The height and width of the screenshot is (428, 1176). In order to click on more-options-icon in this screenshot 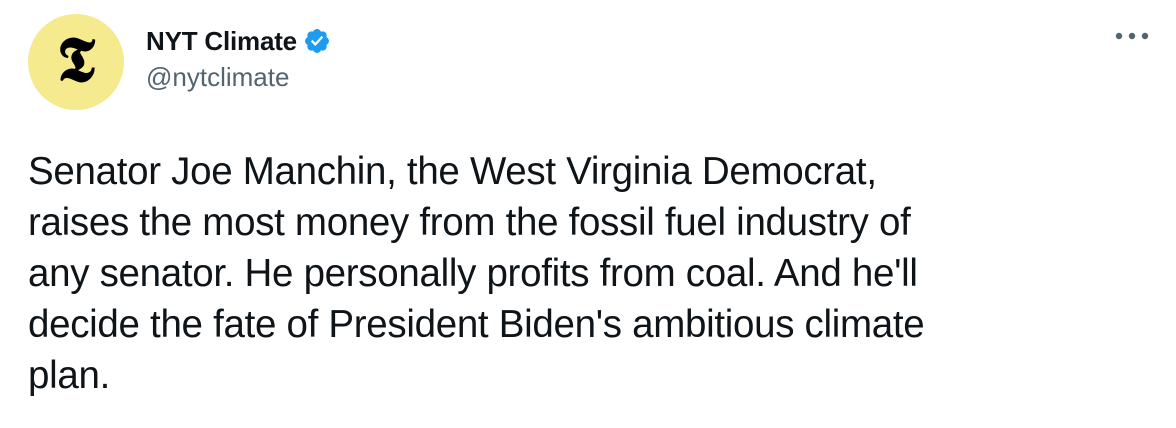, I will do `click(1132, 36)`.